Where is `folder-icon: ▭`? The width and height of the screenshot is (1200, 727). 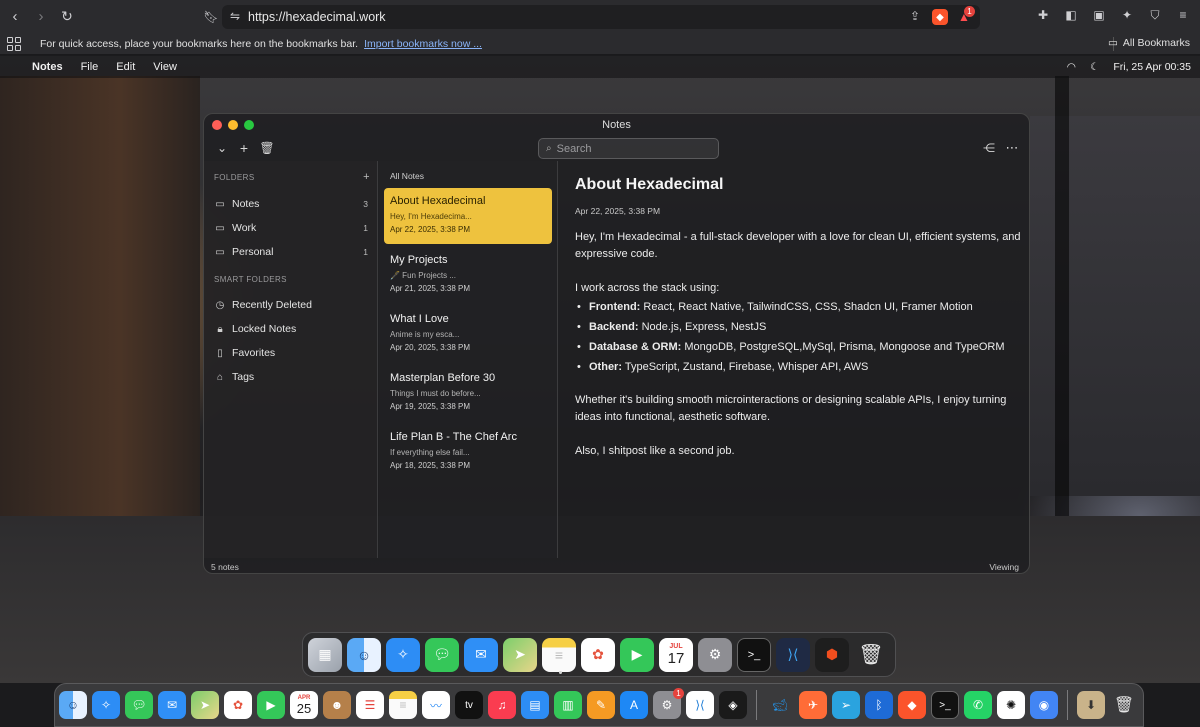
folder-icon: ▭ is located at coordinates (220, 204).